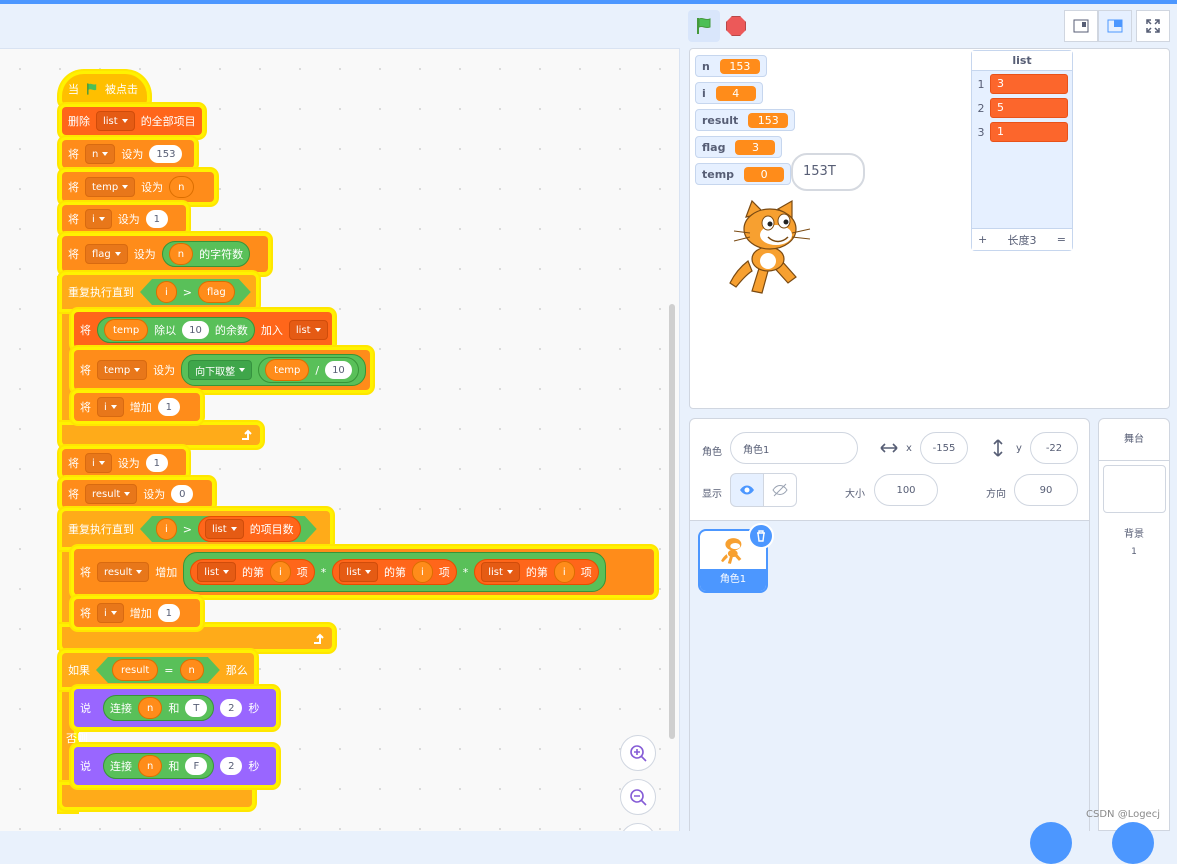 The image size is (1177, 864). What do you see at coordinates (206, 254) in the screenshot?
I see `length-of-operator: n 的字符数` at bounding box center [206, 254].